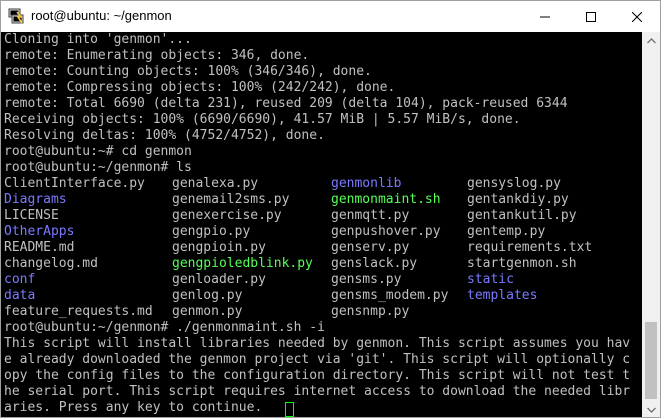  Describe the element at coordinates (386, 231) in the screenshot. I see `ls-entry-file: genpushover.py` at that location.